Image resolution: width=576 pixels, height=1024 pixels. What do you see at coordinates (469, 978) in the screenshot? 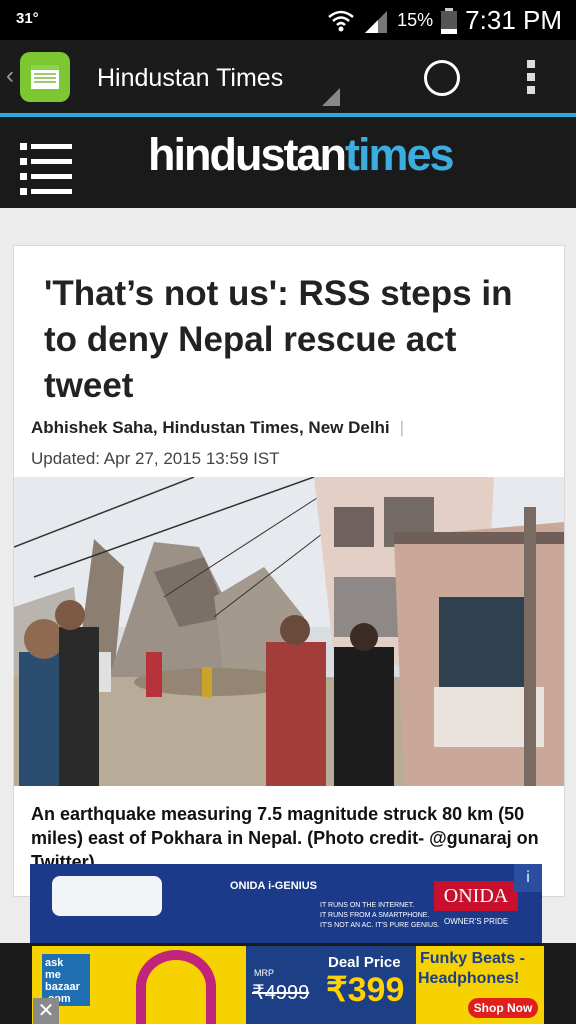
I see `ad-headline-2: Headphones!` at bounding box center [469, 978].